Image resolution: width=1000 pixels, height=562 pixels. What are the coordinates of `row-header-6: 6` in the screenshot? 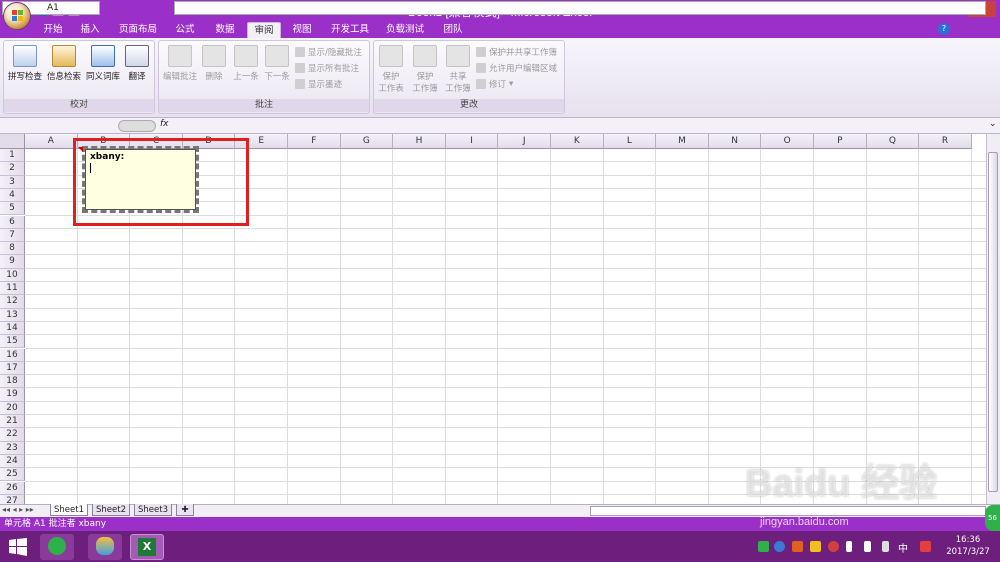 It's located at (12, 222).